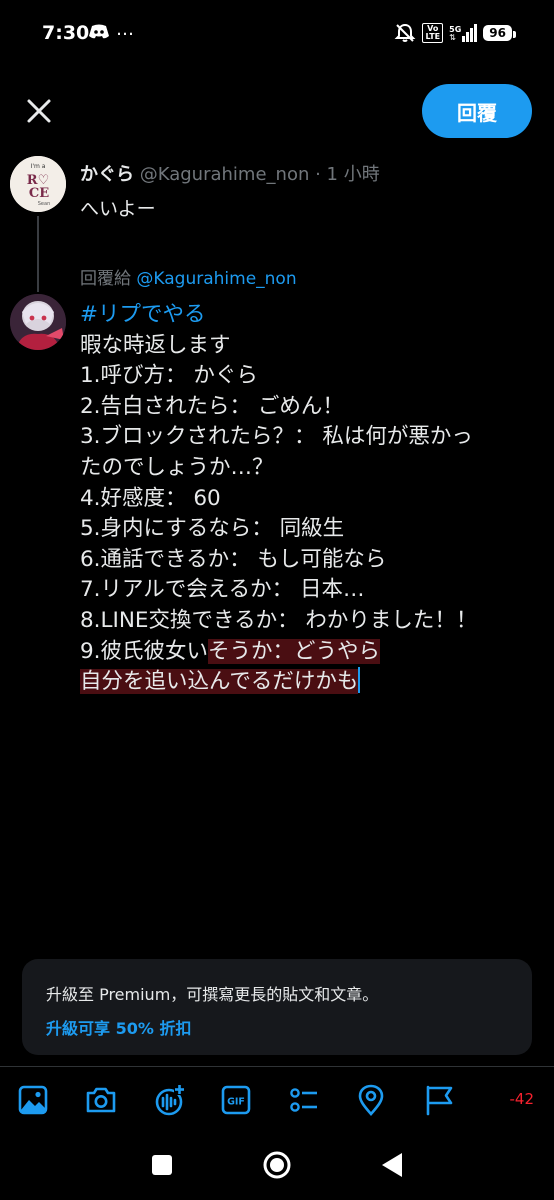  I want to click on compose-line: たのでしょうか…？, so click(177, 467).